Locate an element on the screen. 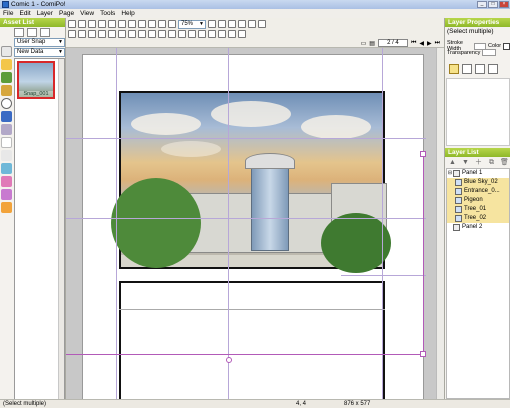 Image resolution: width=510 pixels, height=408 pixels. effect-tool-icon is located at coordinates (6, 116).